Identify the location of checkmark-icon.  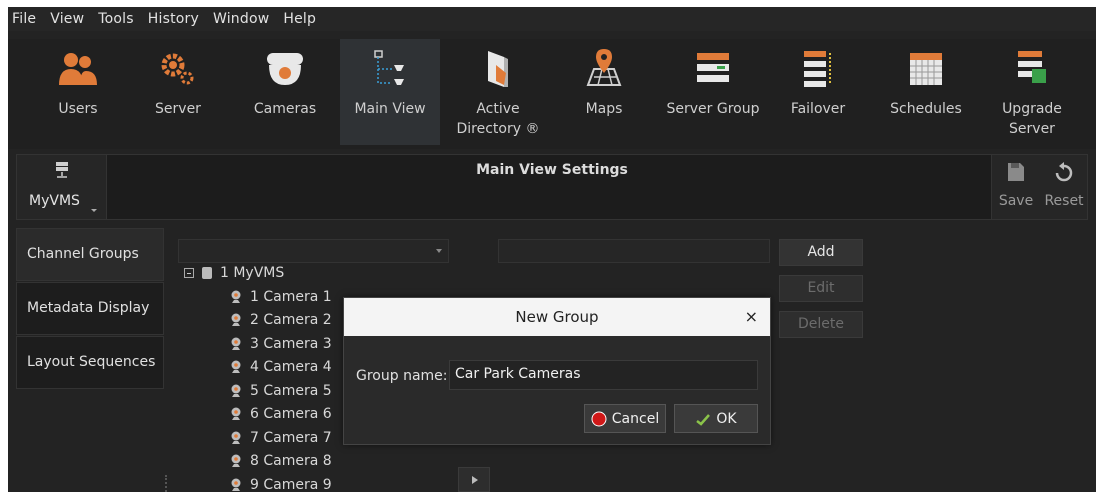
(703, 419).